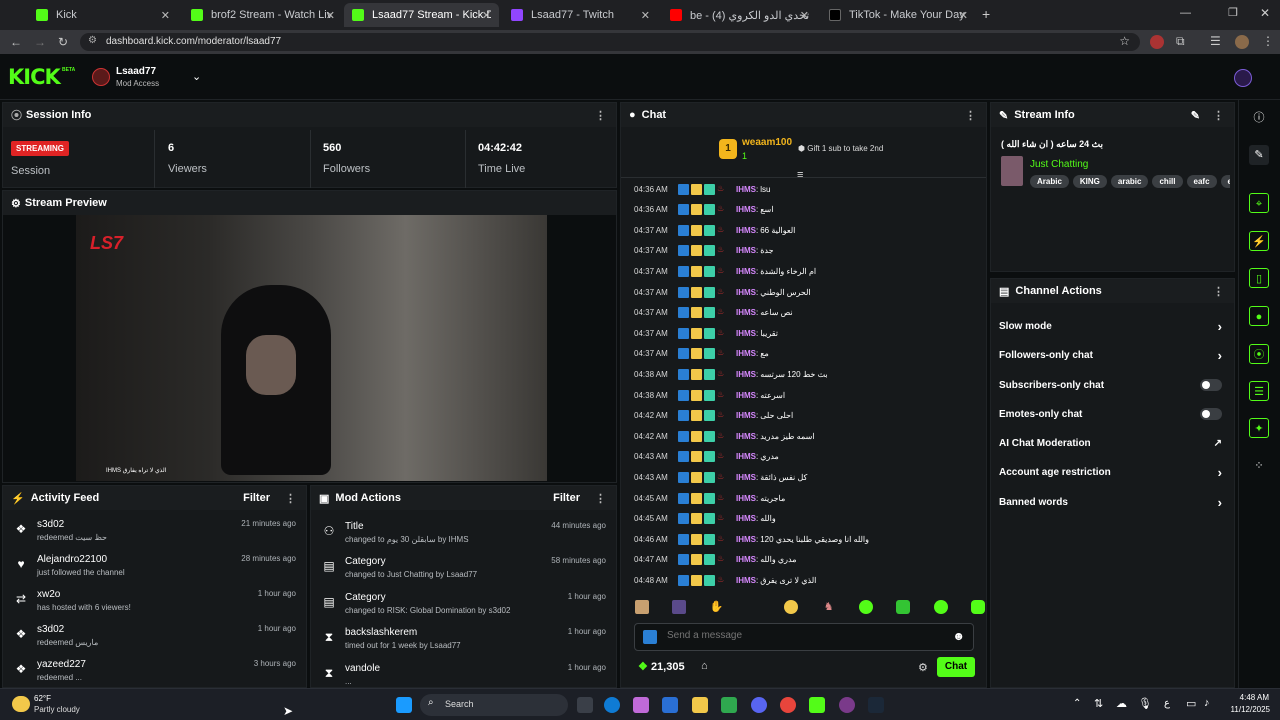 Image resolution: width=1280 pixels, height=720 pixels. Describe the element at coordinates (807, 635) in the screenshot. I see `chat-input-field` at that location.